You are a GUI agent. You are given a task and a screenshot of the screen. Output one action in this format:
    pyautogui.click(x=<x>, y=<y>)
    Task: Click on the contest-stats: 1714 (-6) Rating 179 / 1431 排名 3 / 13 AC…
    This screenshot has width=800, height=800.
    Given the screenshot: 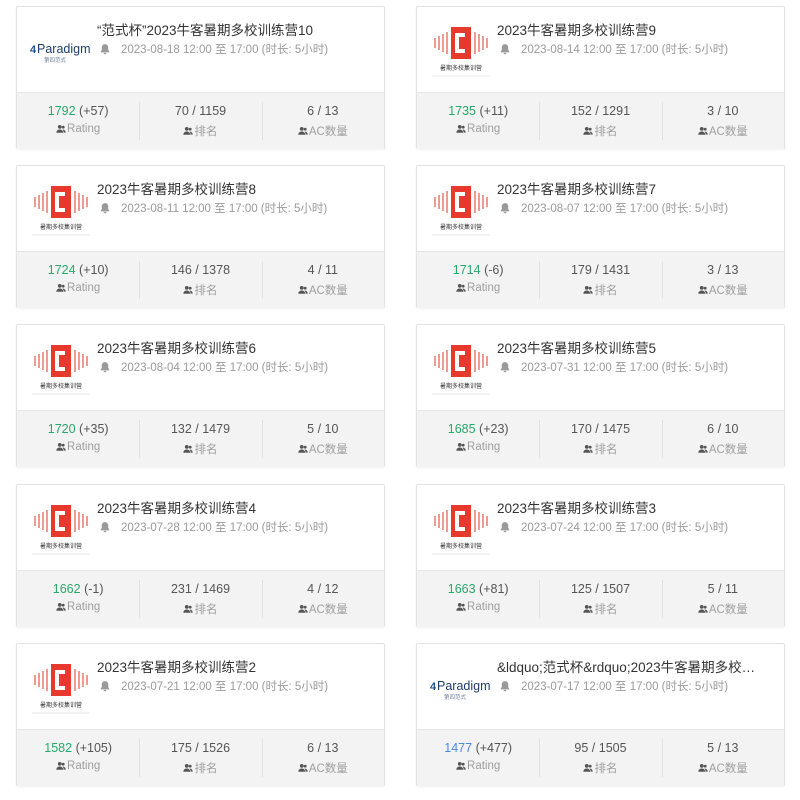 What is the action you would take?
    pyautogui.click(x=600, y=279)
    